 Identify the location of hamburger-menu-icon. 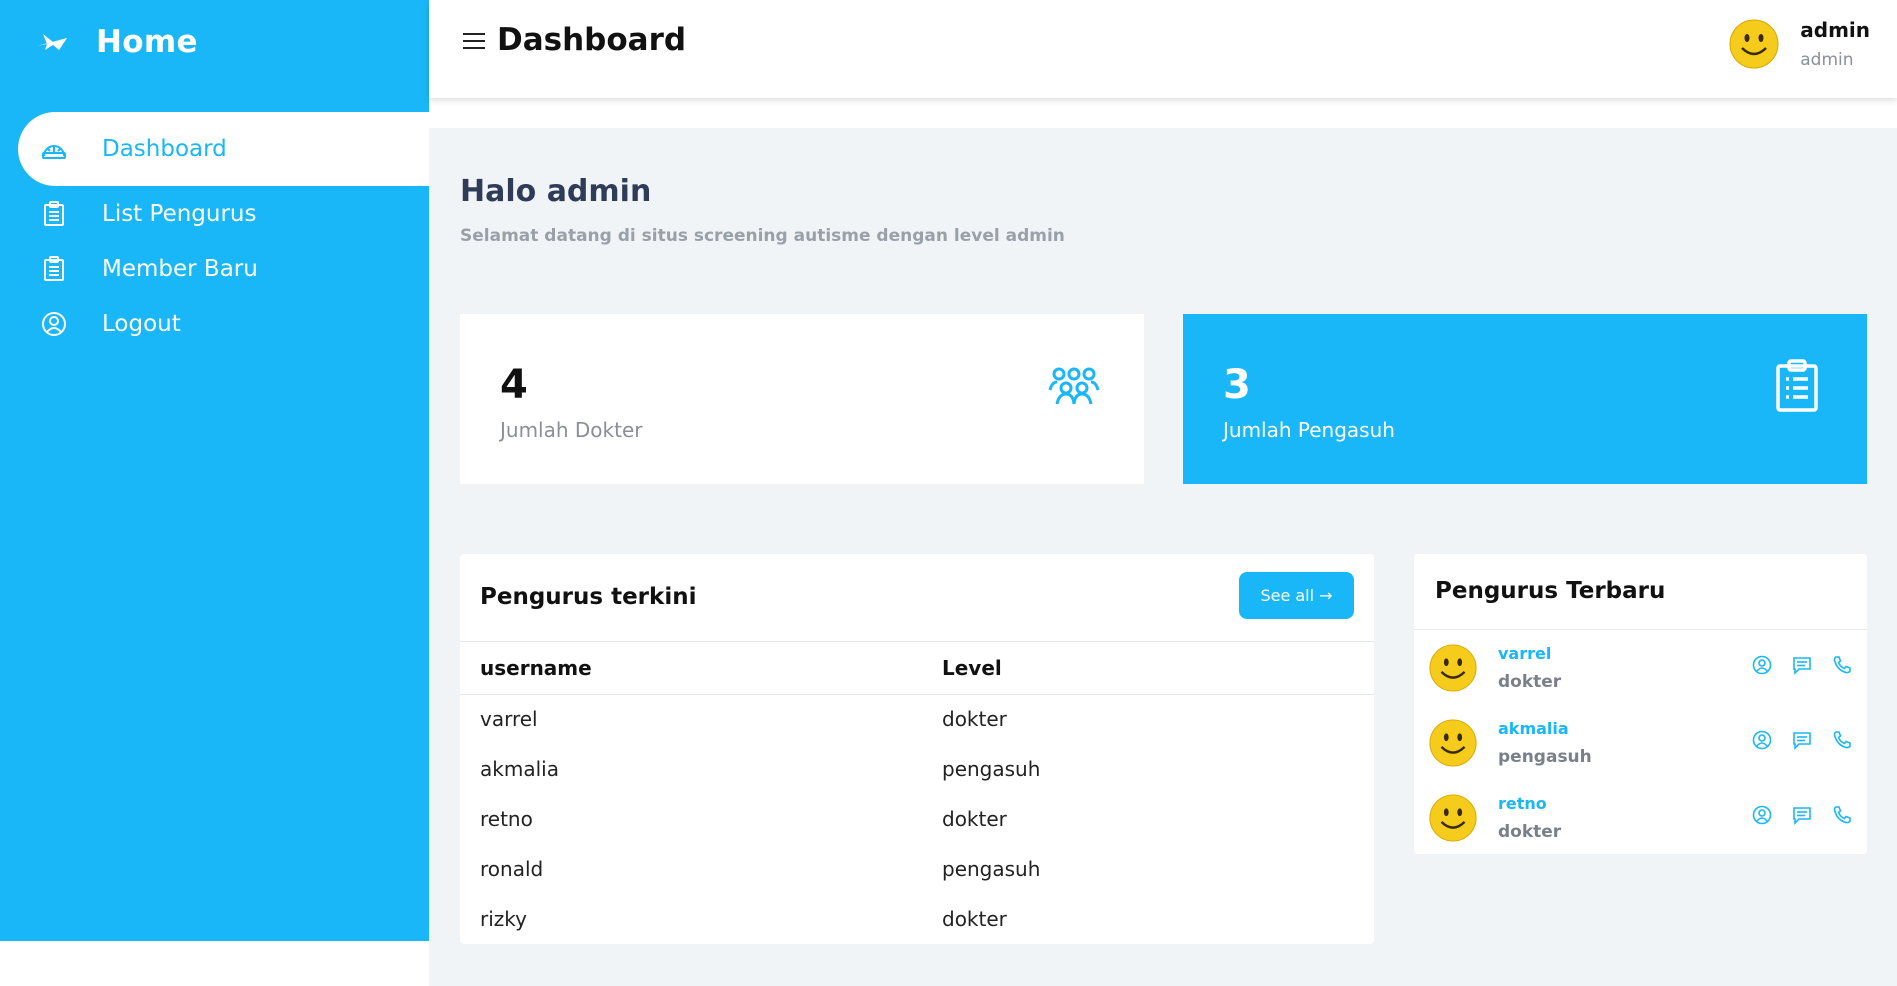
(474, 41).